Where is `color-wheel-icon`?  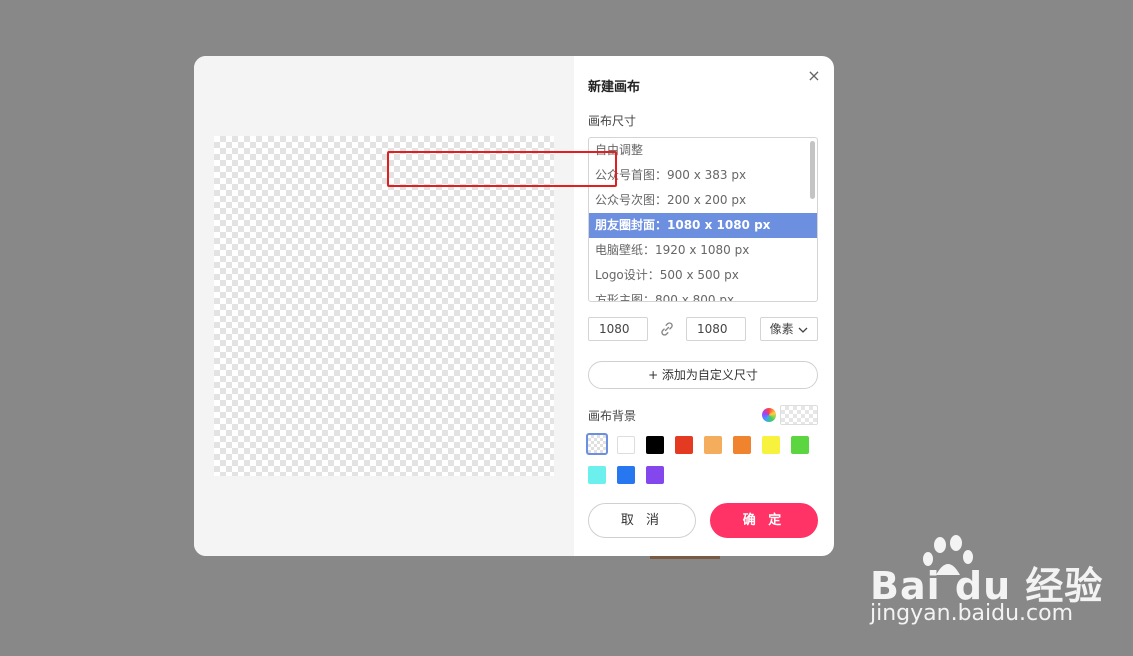 color-wheel-icon is located at coordinates (769, 415).